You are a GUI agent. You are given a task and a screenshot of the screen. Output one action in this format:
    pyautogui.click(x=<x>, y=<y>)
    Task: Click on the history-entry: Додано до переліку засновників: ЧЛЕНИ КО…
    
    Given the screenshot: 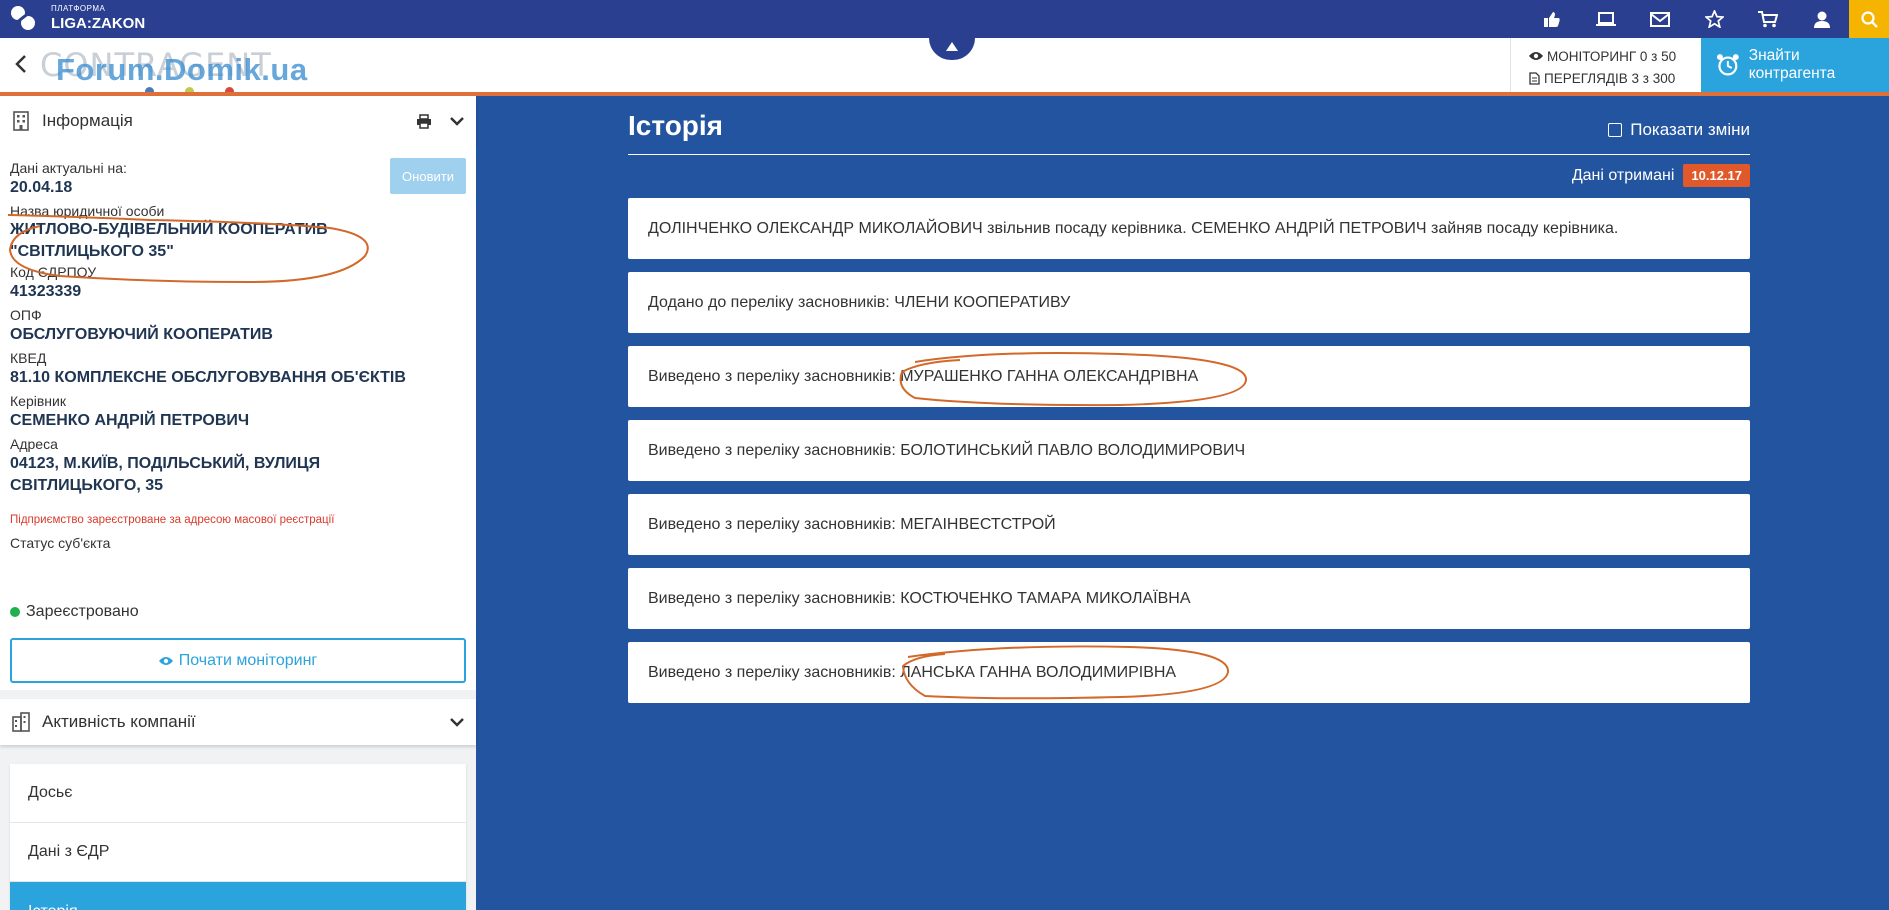 What is the action you would take?
    pyautogui.click(x=1189, y=302)
    